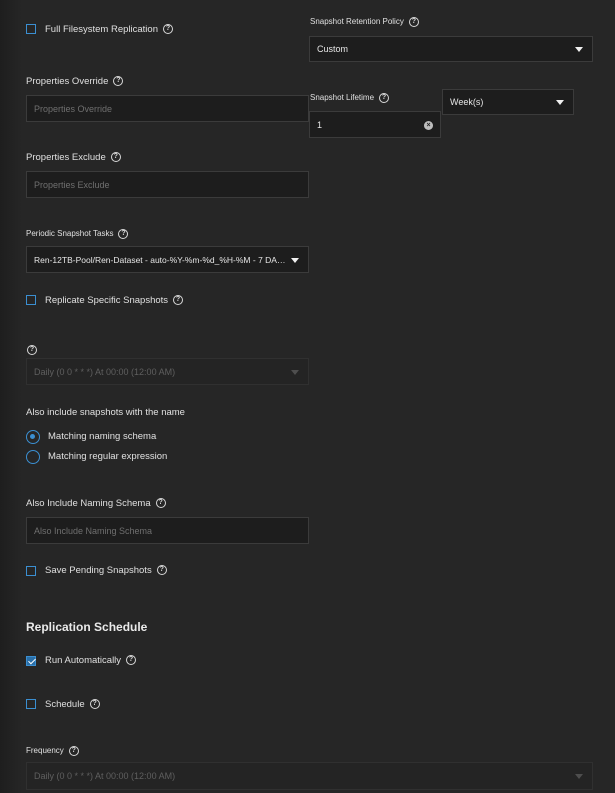 The height and width of the screenshot is (793, 615). Describe the element at coordinates (11, 396) in the screenshot. I see `left-shadow` at that location.